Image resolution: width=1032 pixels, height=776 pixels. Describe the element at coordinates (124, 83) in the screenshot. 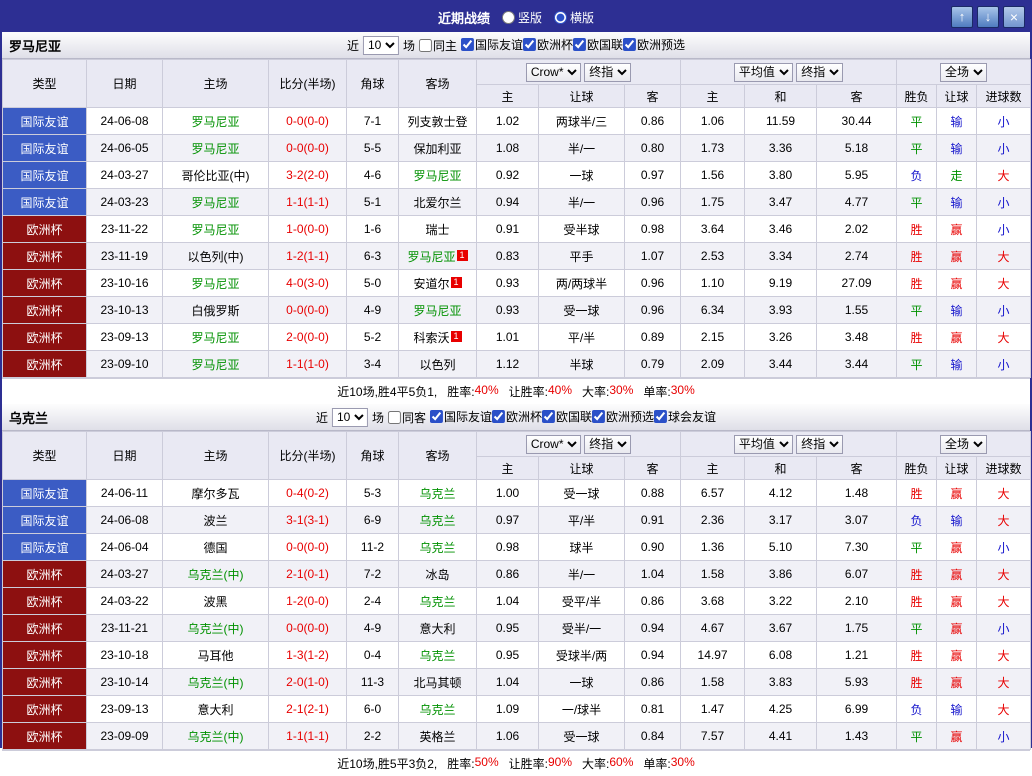

I see `header-date: 日期` at that location.